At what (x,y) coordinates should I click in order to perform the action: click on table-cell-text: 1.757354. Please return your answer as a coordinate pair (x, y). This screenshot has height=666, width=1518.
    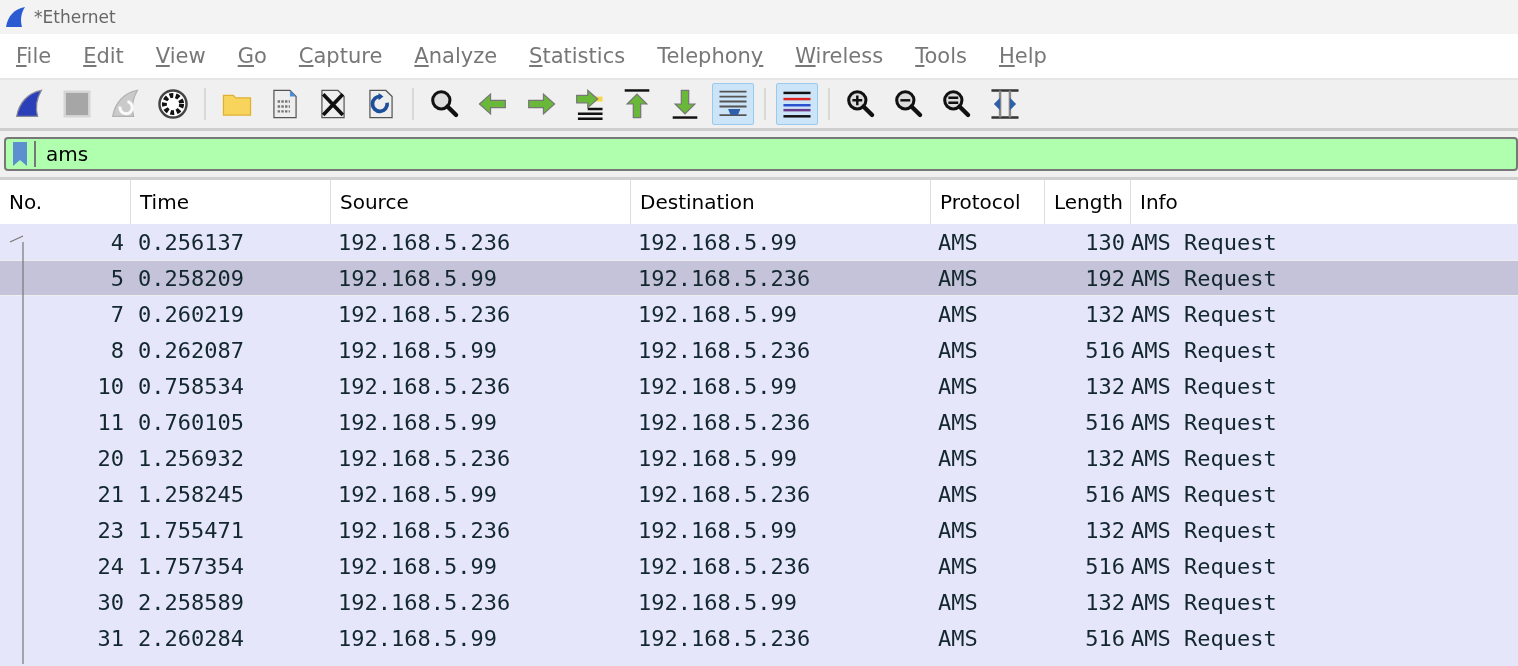
    Looking at the image, I should click on (191, 566).